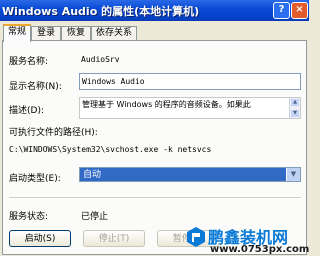 This screenshot has height=256, width=320. I want to click on close-button: ×, so click(299, 10).